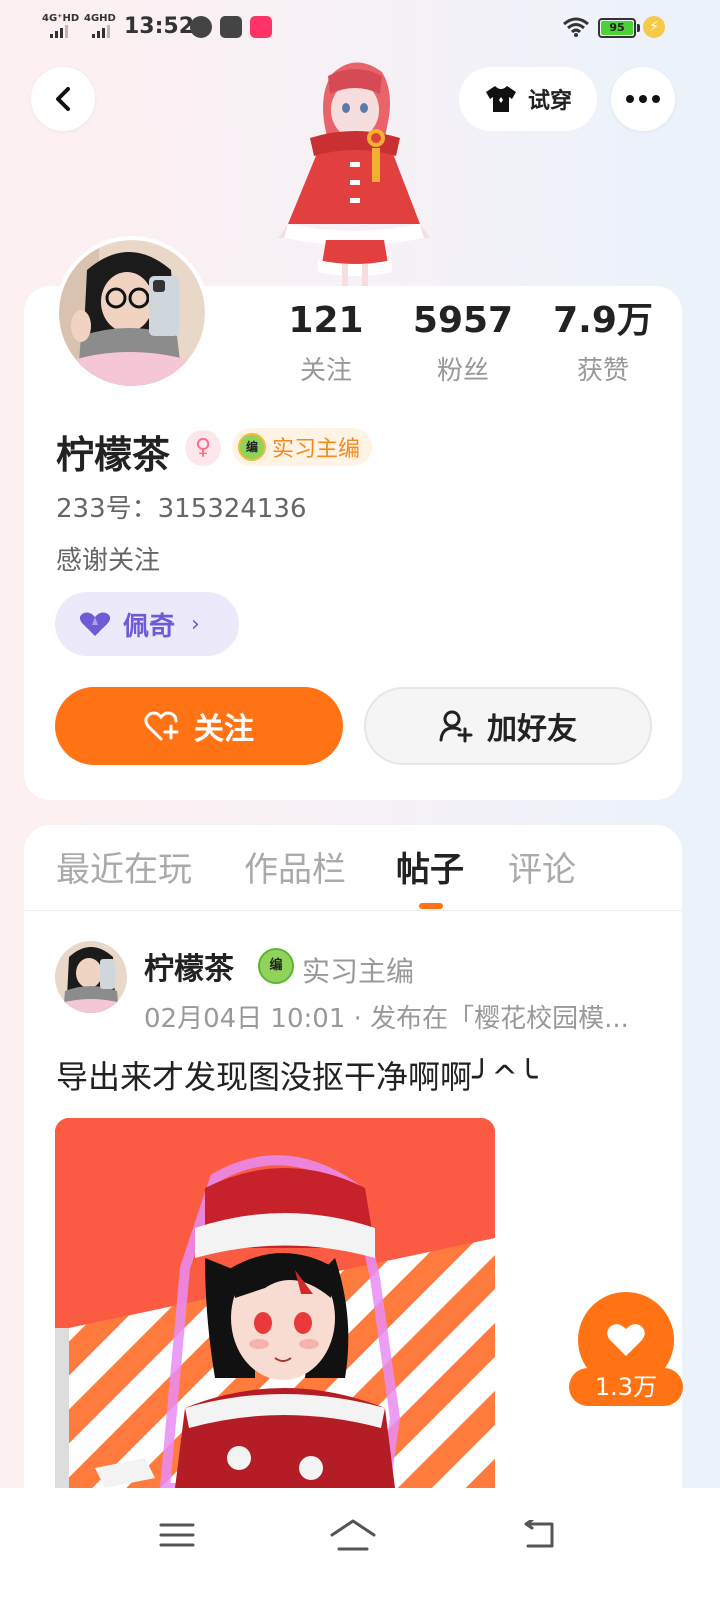  I want to click on pet-label: 佩奇, so click(149, 626).